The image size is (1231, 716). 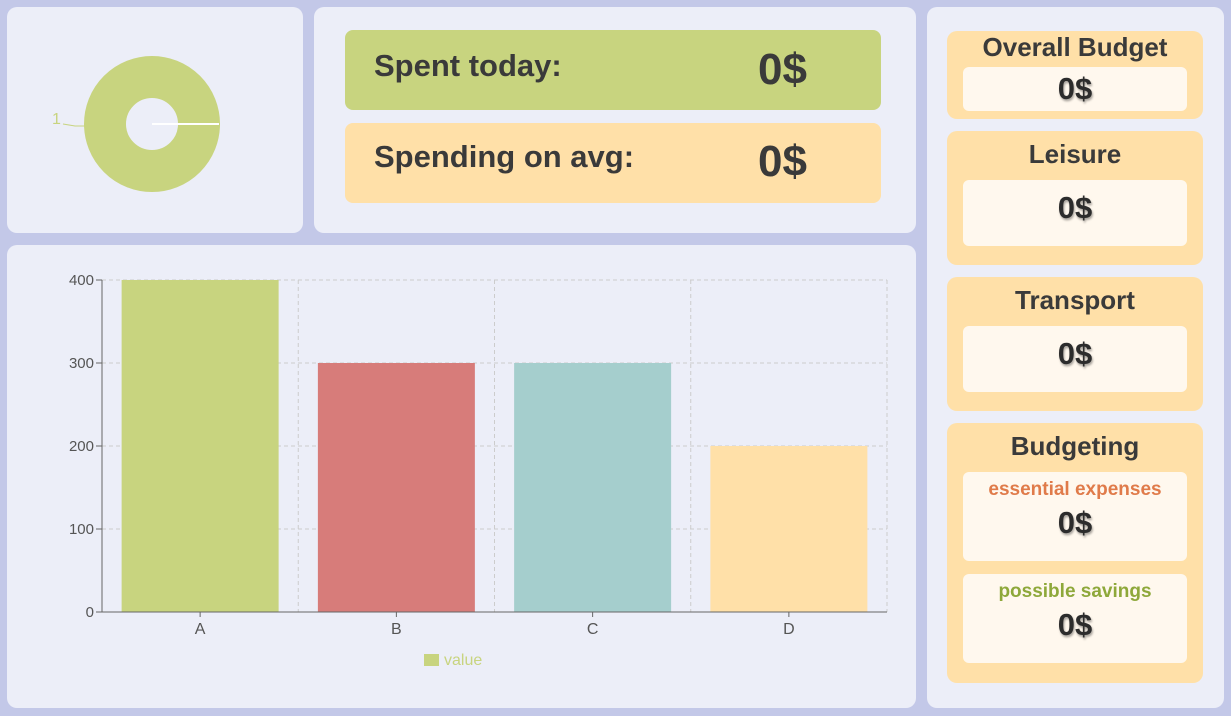 I want to click on leisure-title: Leisure, so click(x=1075, y=154).